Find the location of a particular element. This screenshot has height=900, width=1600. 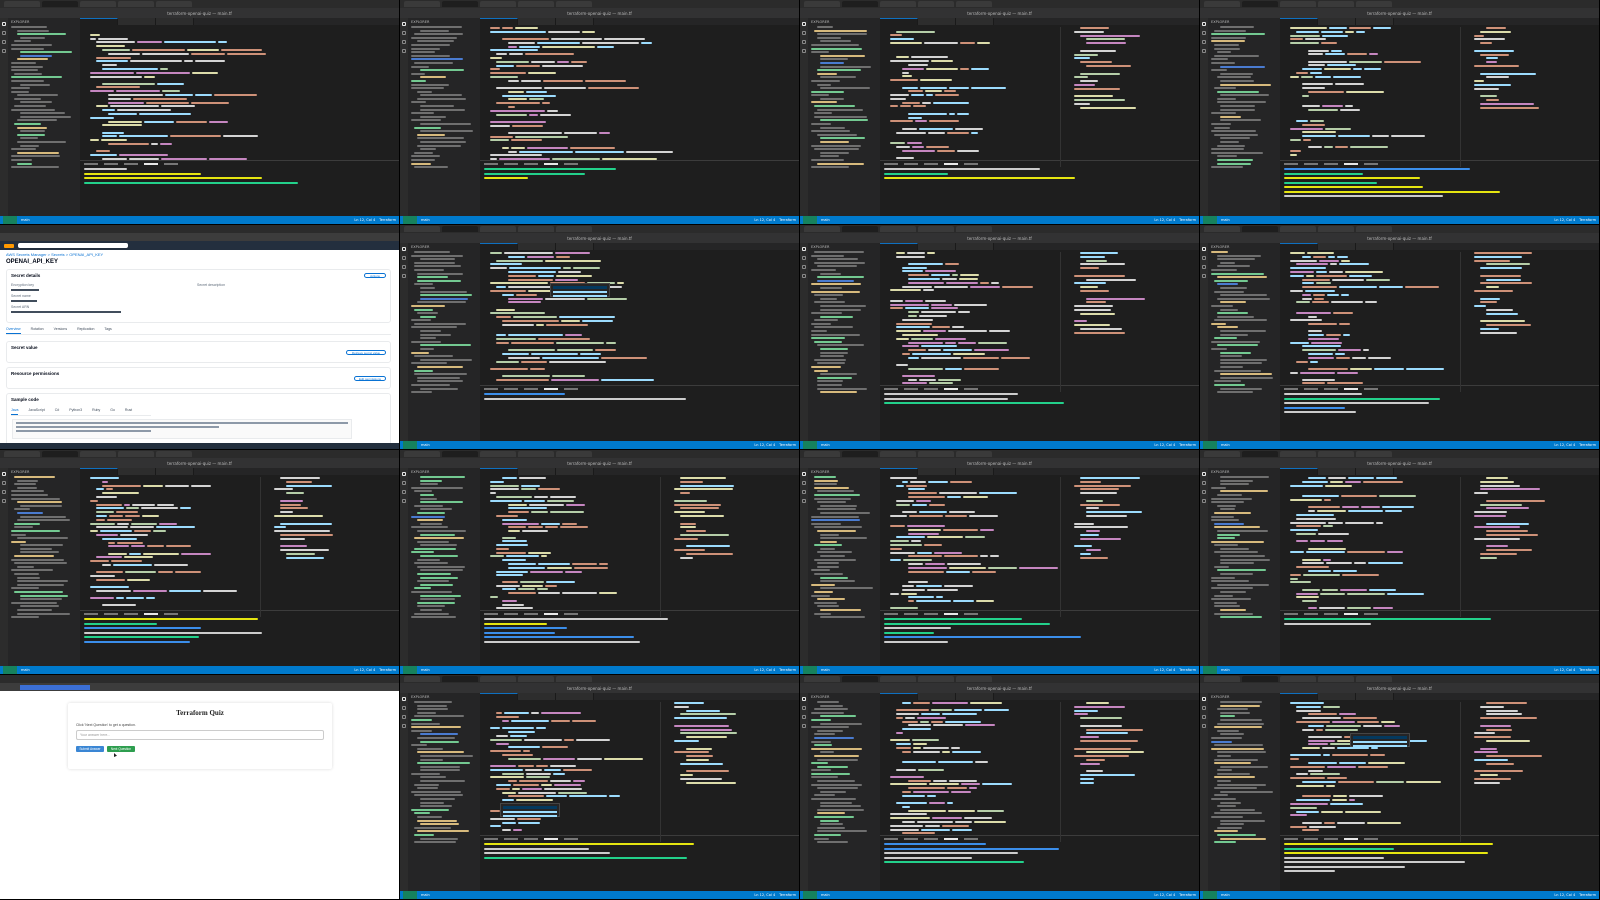

sample-code-tab: Go is located at coordinates (112, 411).